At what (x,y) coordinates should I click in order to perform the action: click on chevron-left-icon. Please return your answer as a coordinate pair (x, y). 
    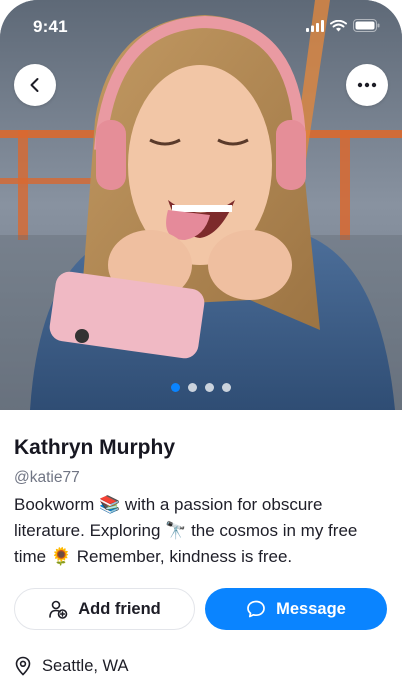
    Looking at the image, I should click on (34, 85).